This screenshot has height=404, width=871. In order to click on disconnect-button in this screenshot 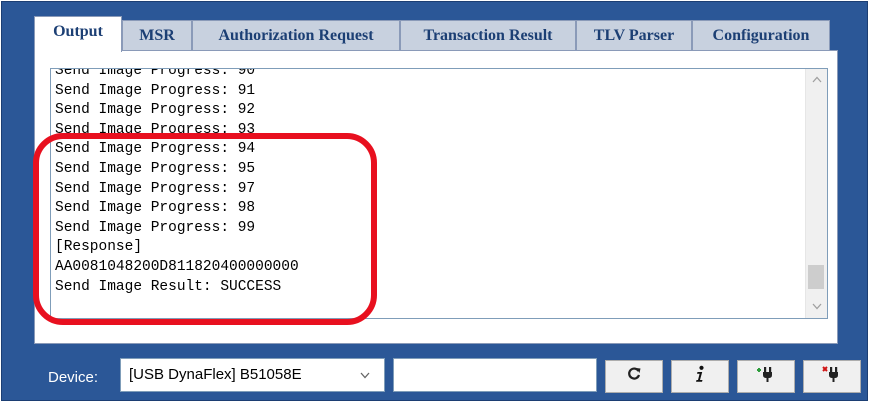, I will do `click(832, 376)`.